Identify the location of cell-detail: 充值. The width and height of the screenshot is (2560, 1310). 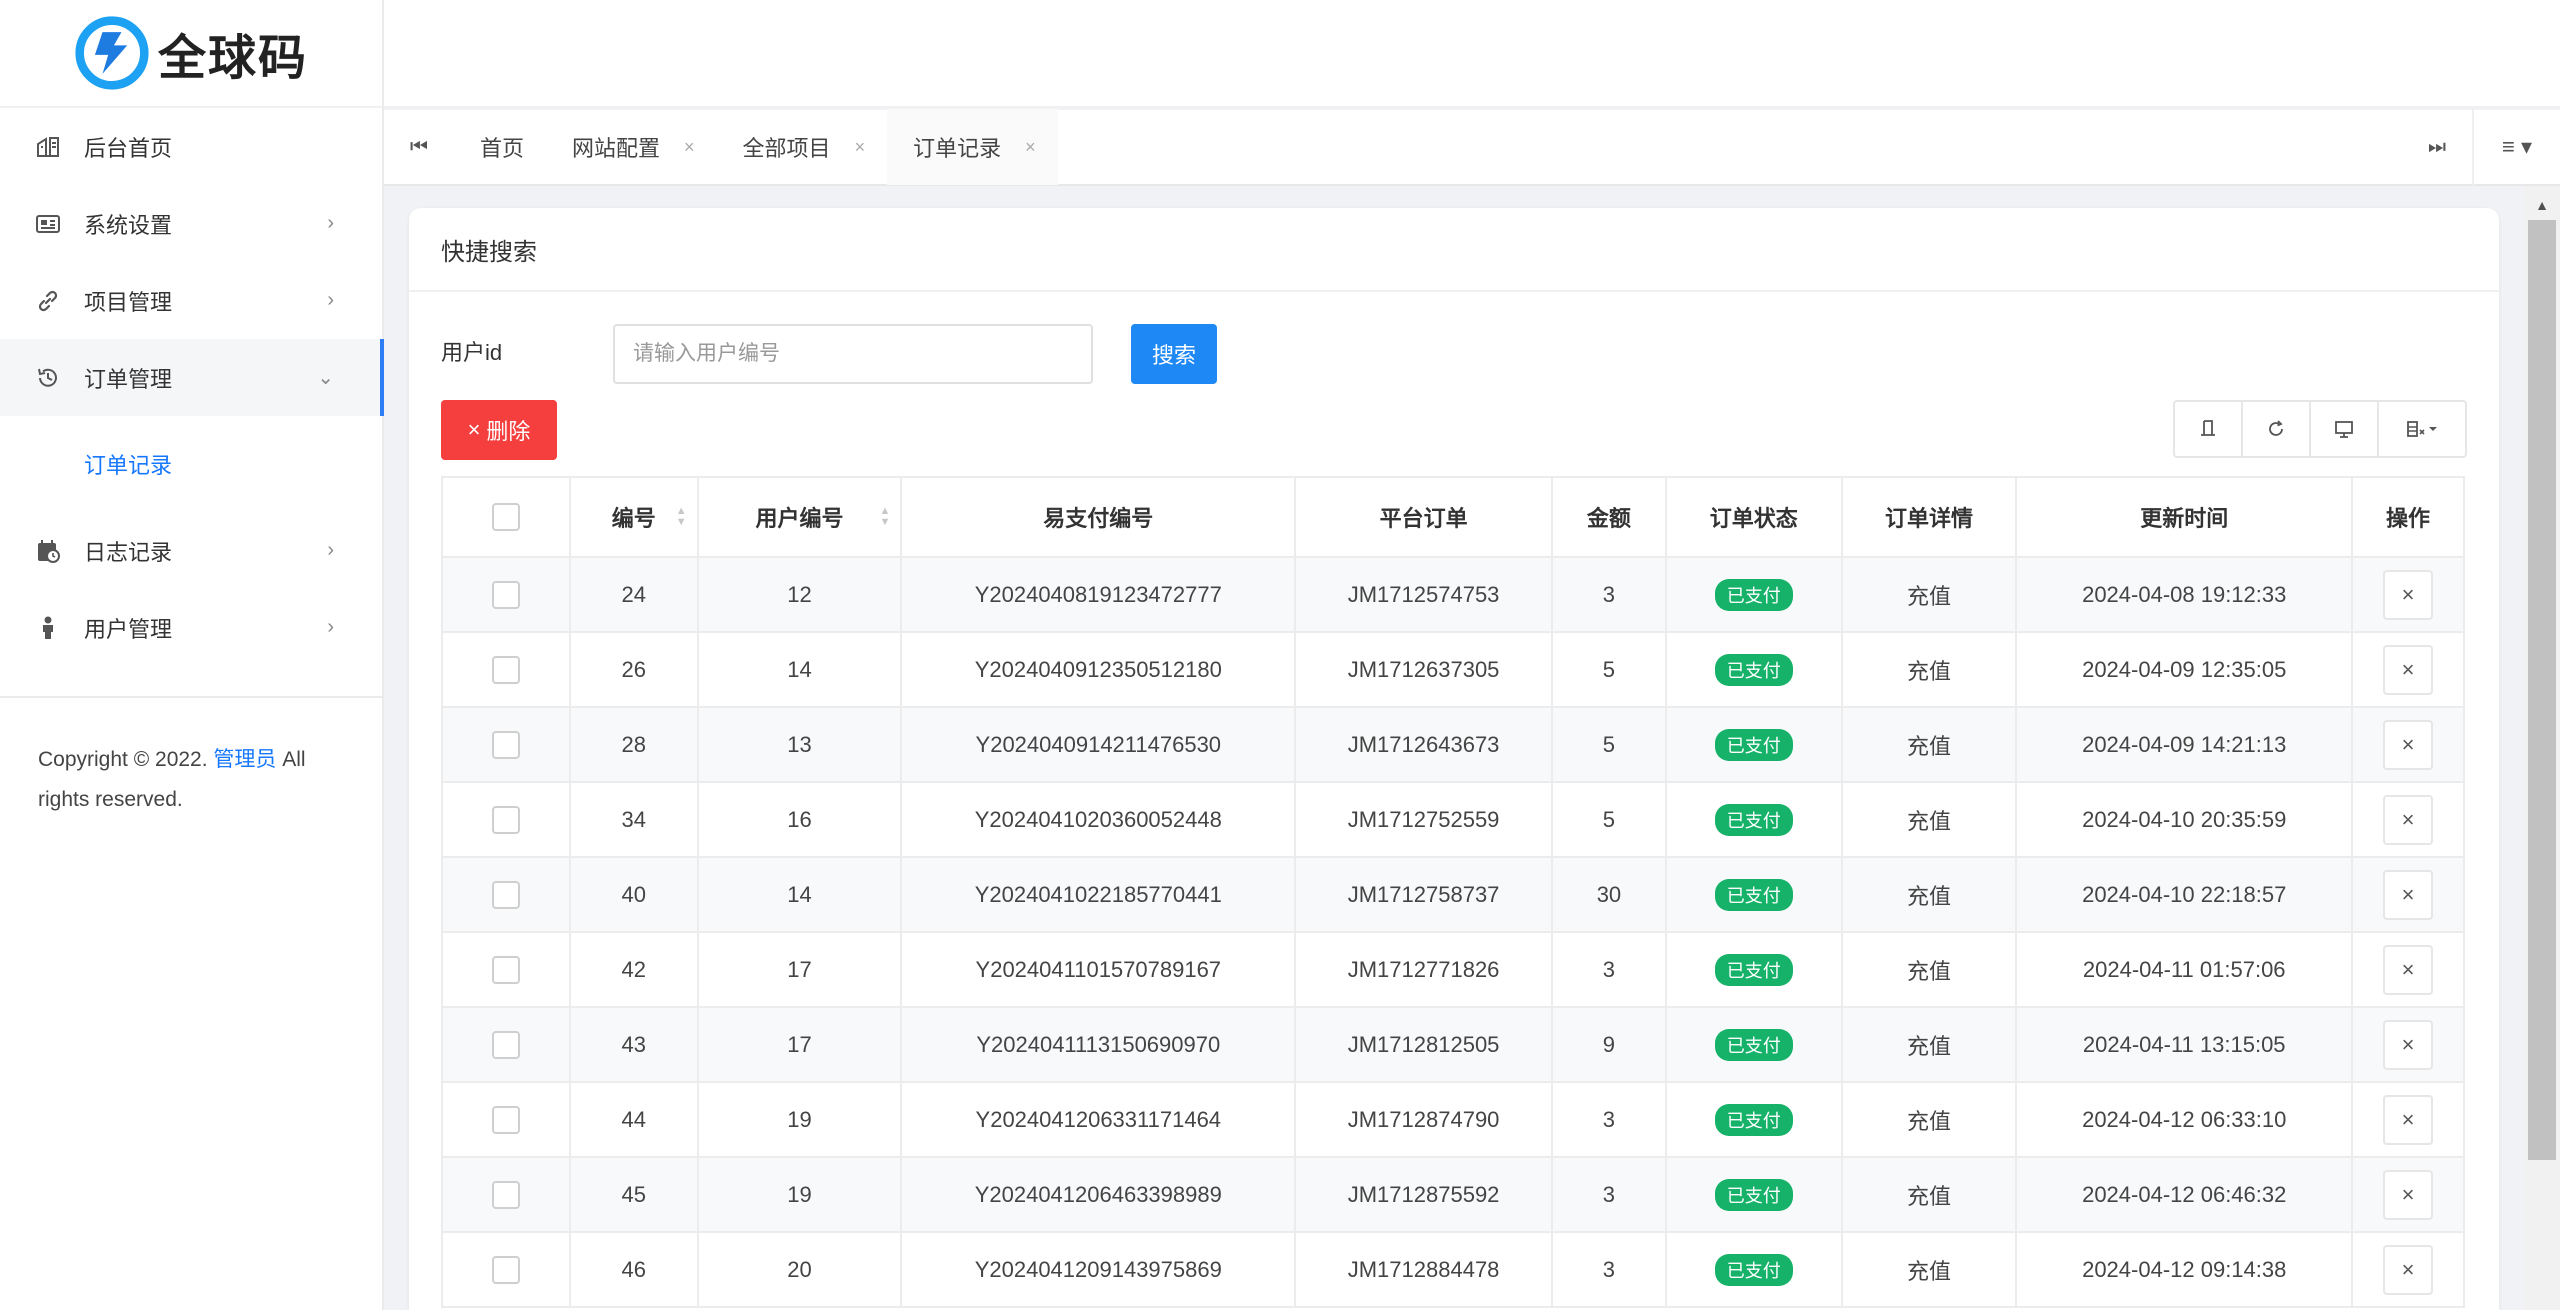
(1929, 969).